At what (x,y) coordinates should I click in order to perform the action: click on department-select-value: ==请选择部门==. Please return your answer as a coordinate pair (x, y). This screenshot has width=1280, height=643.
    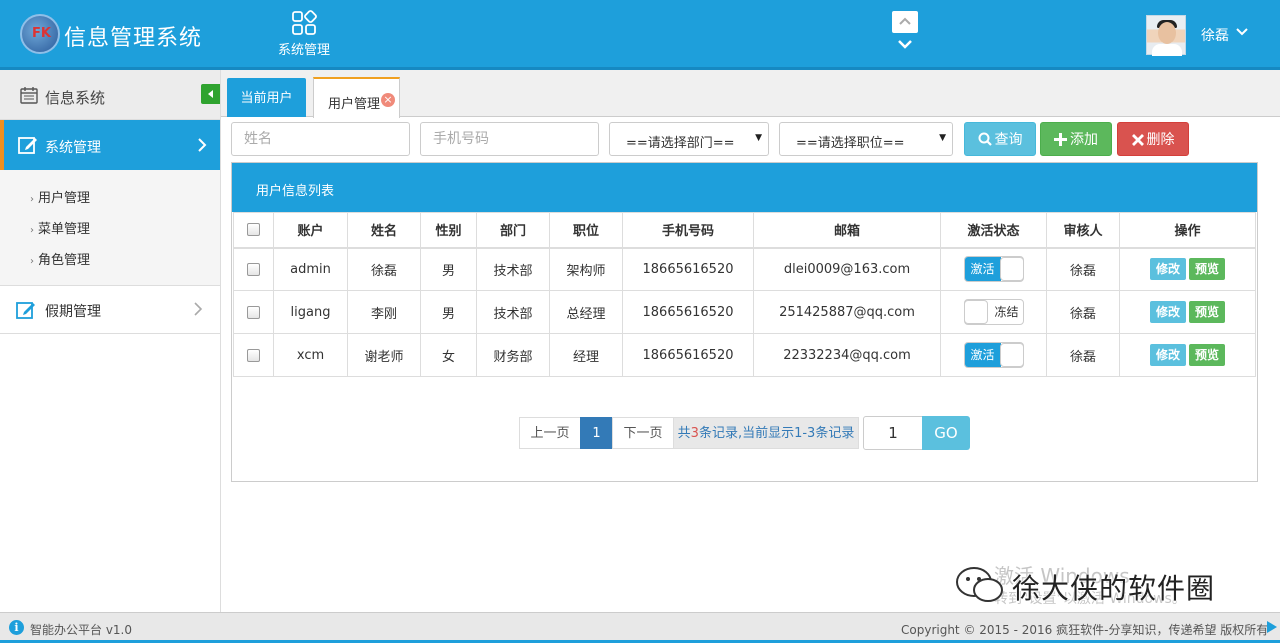
    Looking at the image, I should click on (680, 143).